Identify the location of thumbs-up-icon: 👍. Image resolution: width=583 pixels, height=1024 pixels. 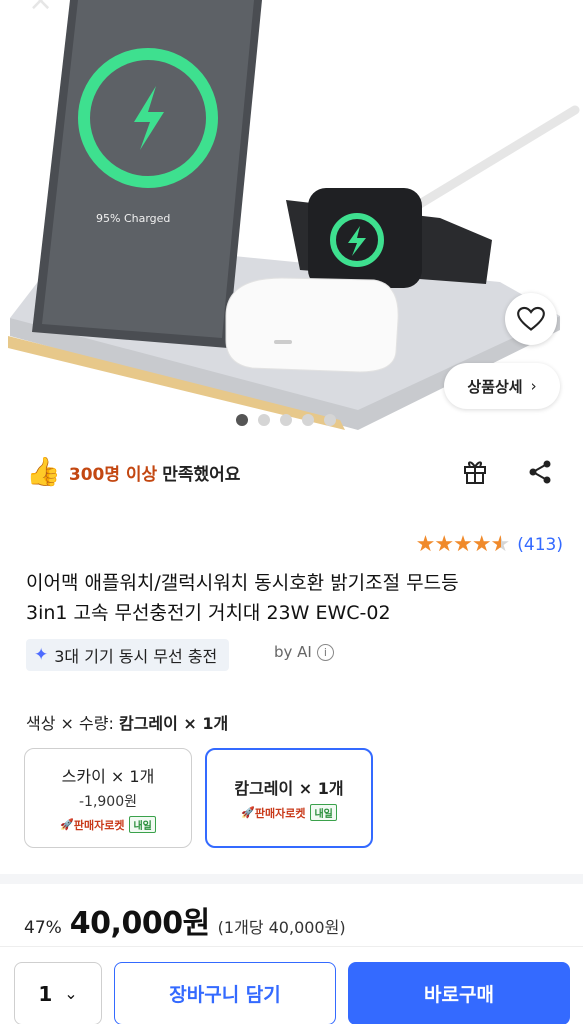
(43, 471).